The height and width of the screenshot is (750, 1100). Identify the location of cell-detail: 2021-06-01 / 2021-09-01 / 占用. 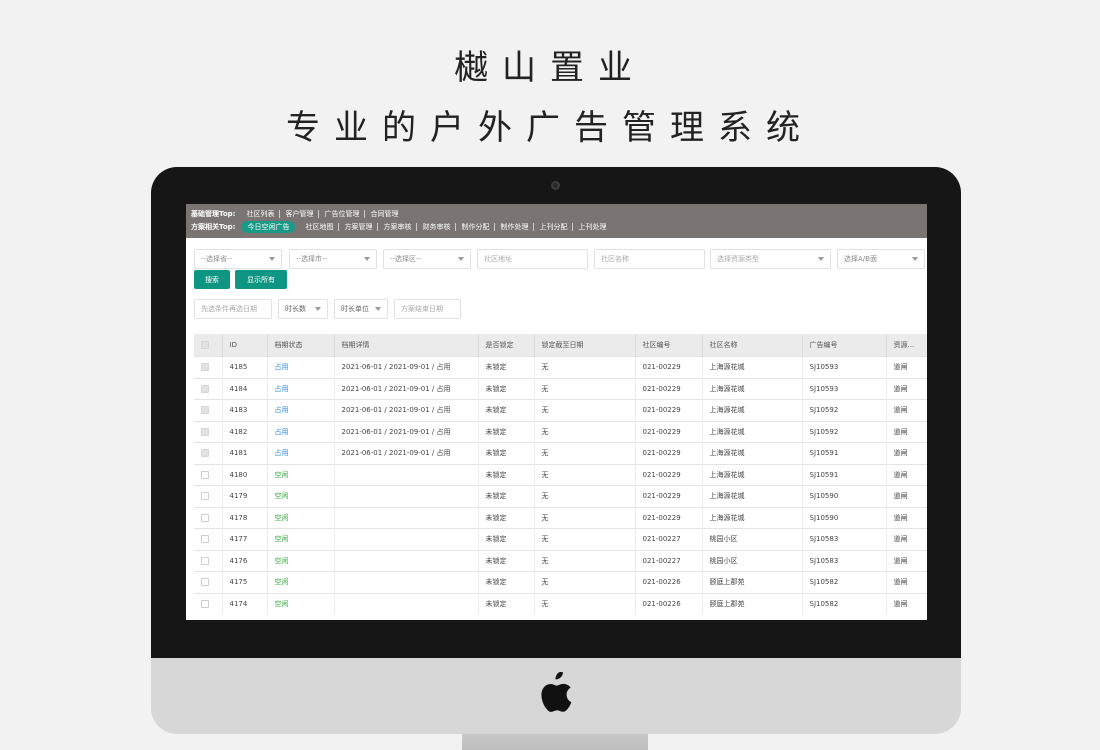
(406, 431).